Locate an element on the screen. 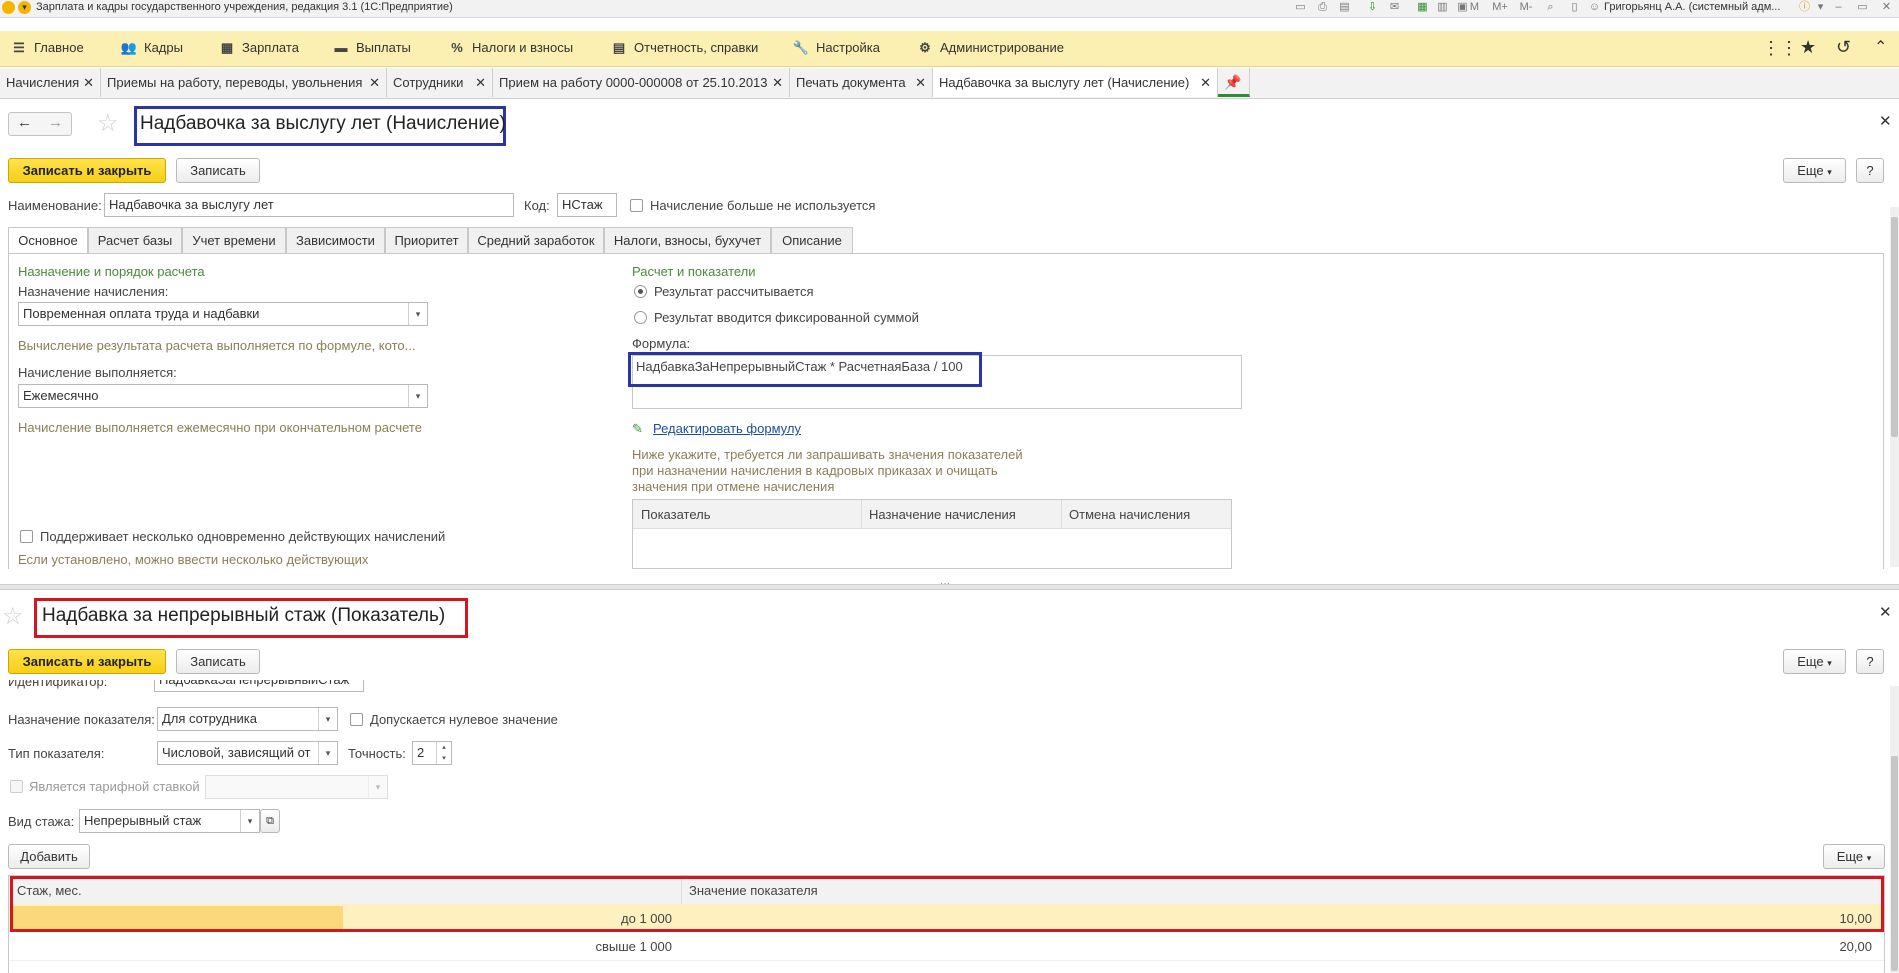  precision-stepper: 2 ▴ ▾ is located at coordinates (432, 753).